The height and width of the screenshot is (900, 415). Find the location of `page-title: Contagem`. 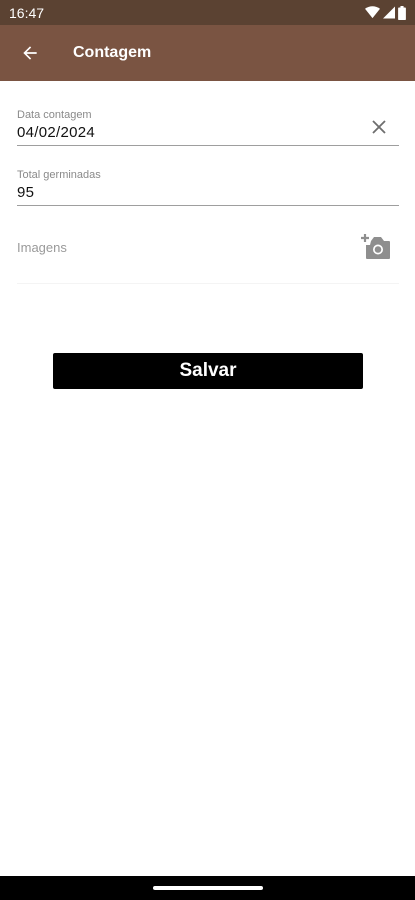

page-title: Contagem is located at coordinates (112, 52).